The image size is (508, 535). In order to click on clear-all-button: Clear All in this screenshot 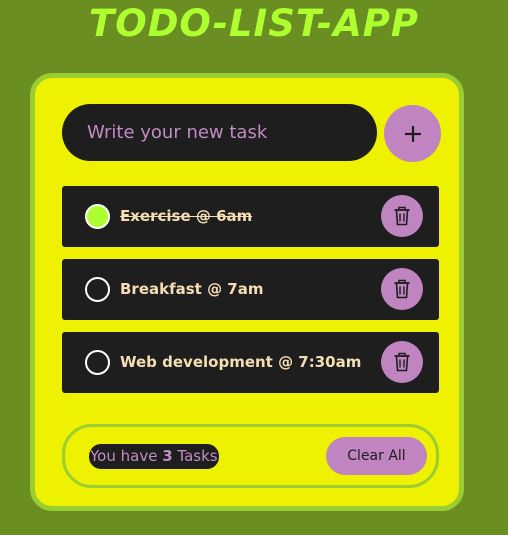, I will do `click(376, 456)`.